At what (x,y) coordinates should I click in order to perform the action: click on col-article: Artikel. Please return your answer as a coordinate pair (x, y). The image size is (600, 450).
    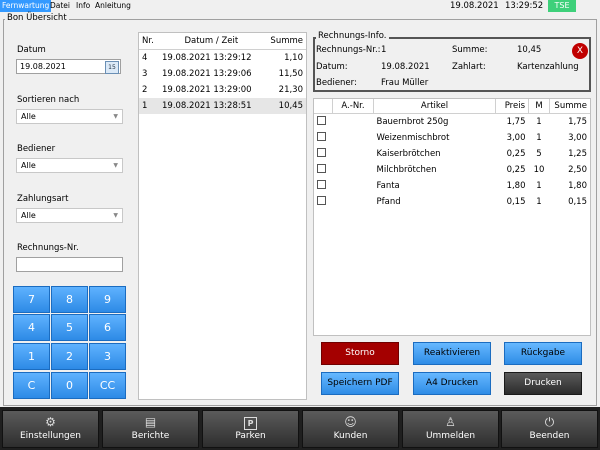
    Looking at the image, I should click on (434, 106).